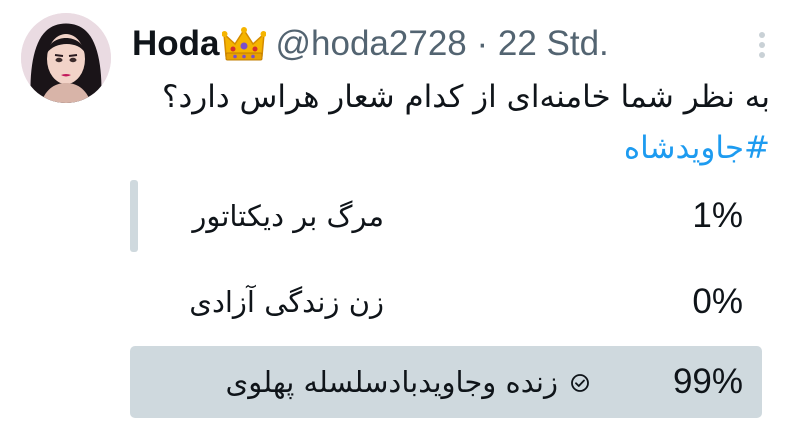 The height and width of the screenshot is (446, 800). I want to click on hashtag-link: #جاویدشاه, so click(451, 148).